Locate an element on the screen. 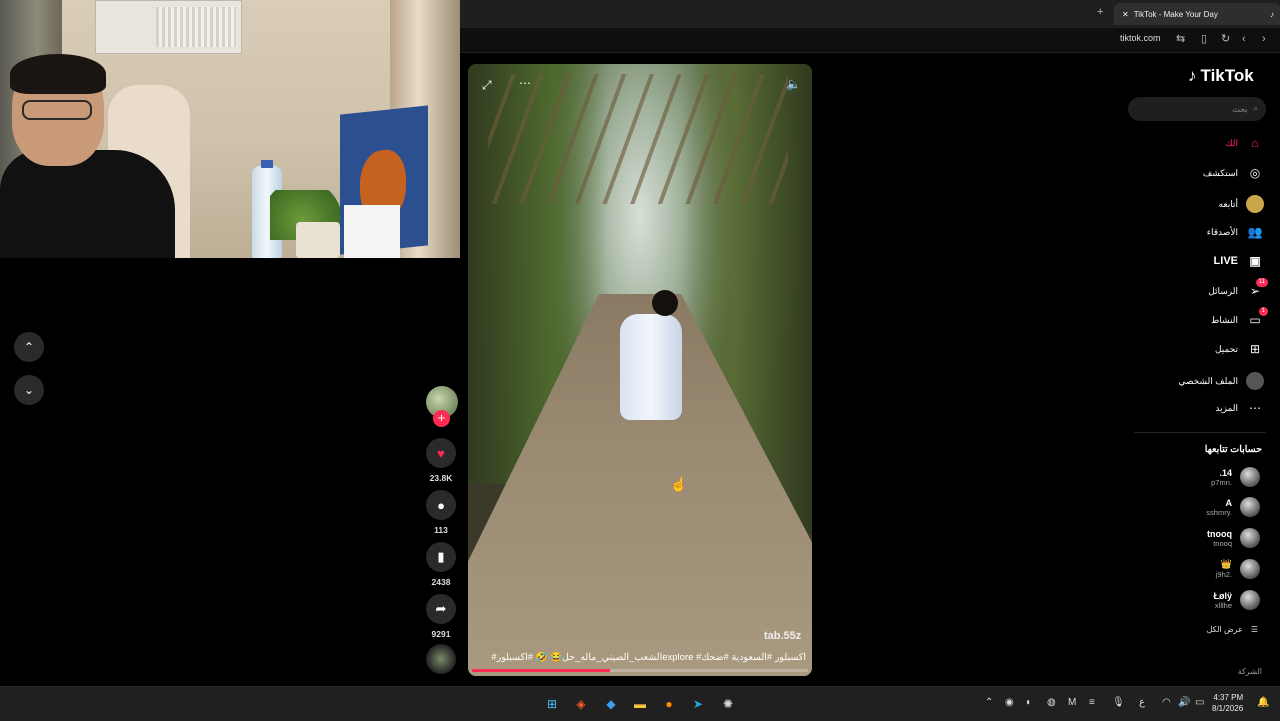 The image size is (1280, 721). sidebar-item-following: أتابعه is located at coordinates (1241, 204).